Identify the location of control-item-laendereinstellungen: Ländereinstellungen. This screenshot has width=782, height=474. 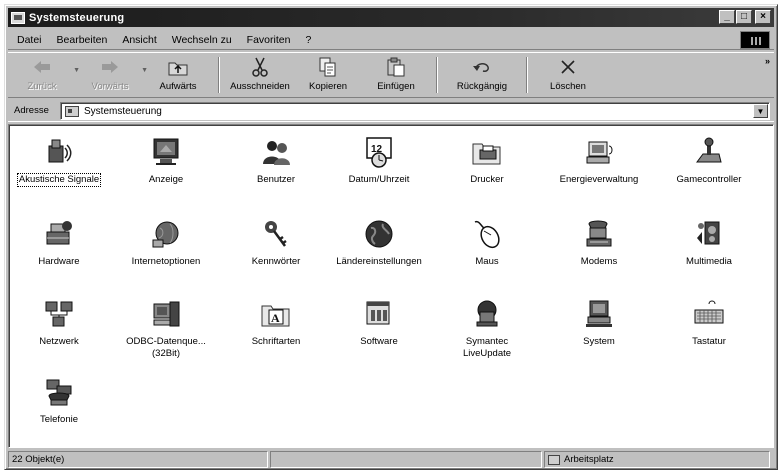
(379, 242).